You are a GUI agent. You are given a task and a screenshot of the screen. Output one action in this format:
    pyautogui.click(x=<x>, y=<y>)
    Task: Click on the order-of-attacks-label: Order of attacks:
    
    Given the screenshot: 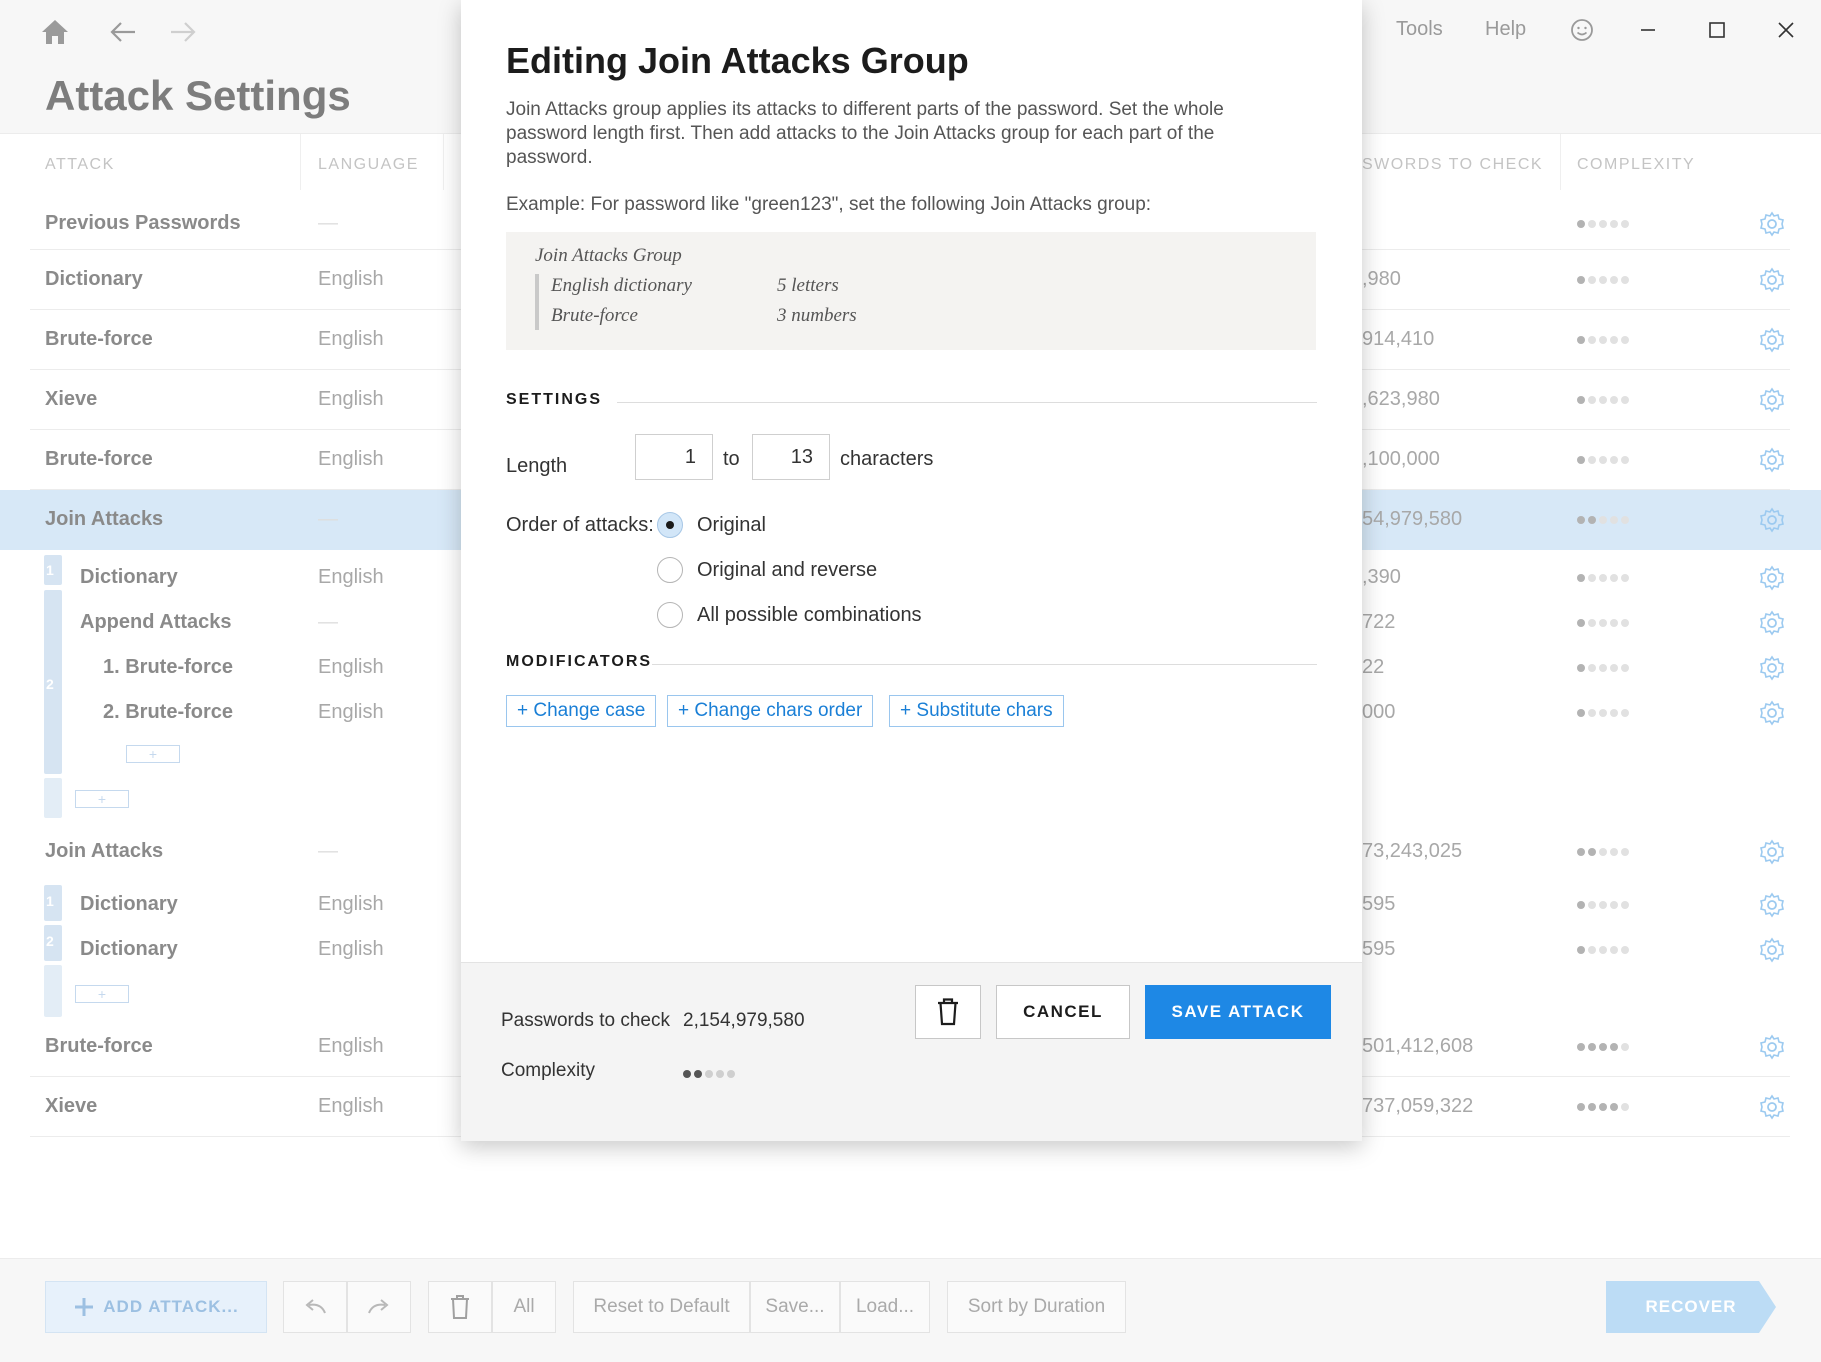 What is the action you would take?
    pyautogui.click(x=580, y=525)
    